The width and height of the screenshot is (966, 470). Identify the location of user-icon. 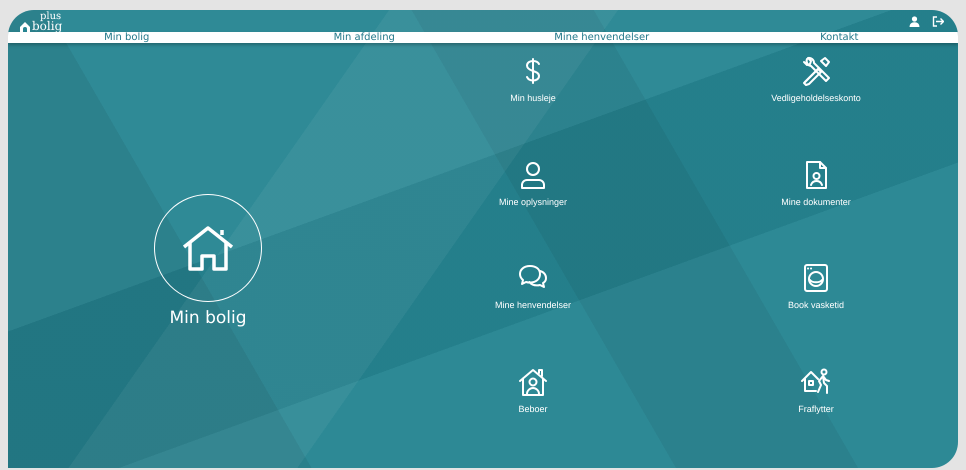
(914, 21).